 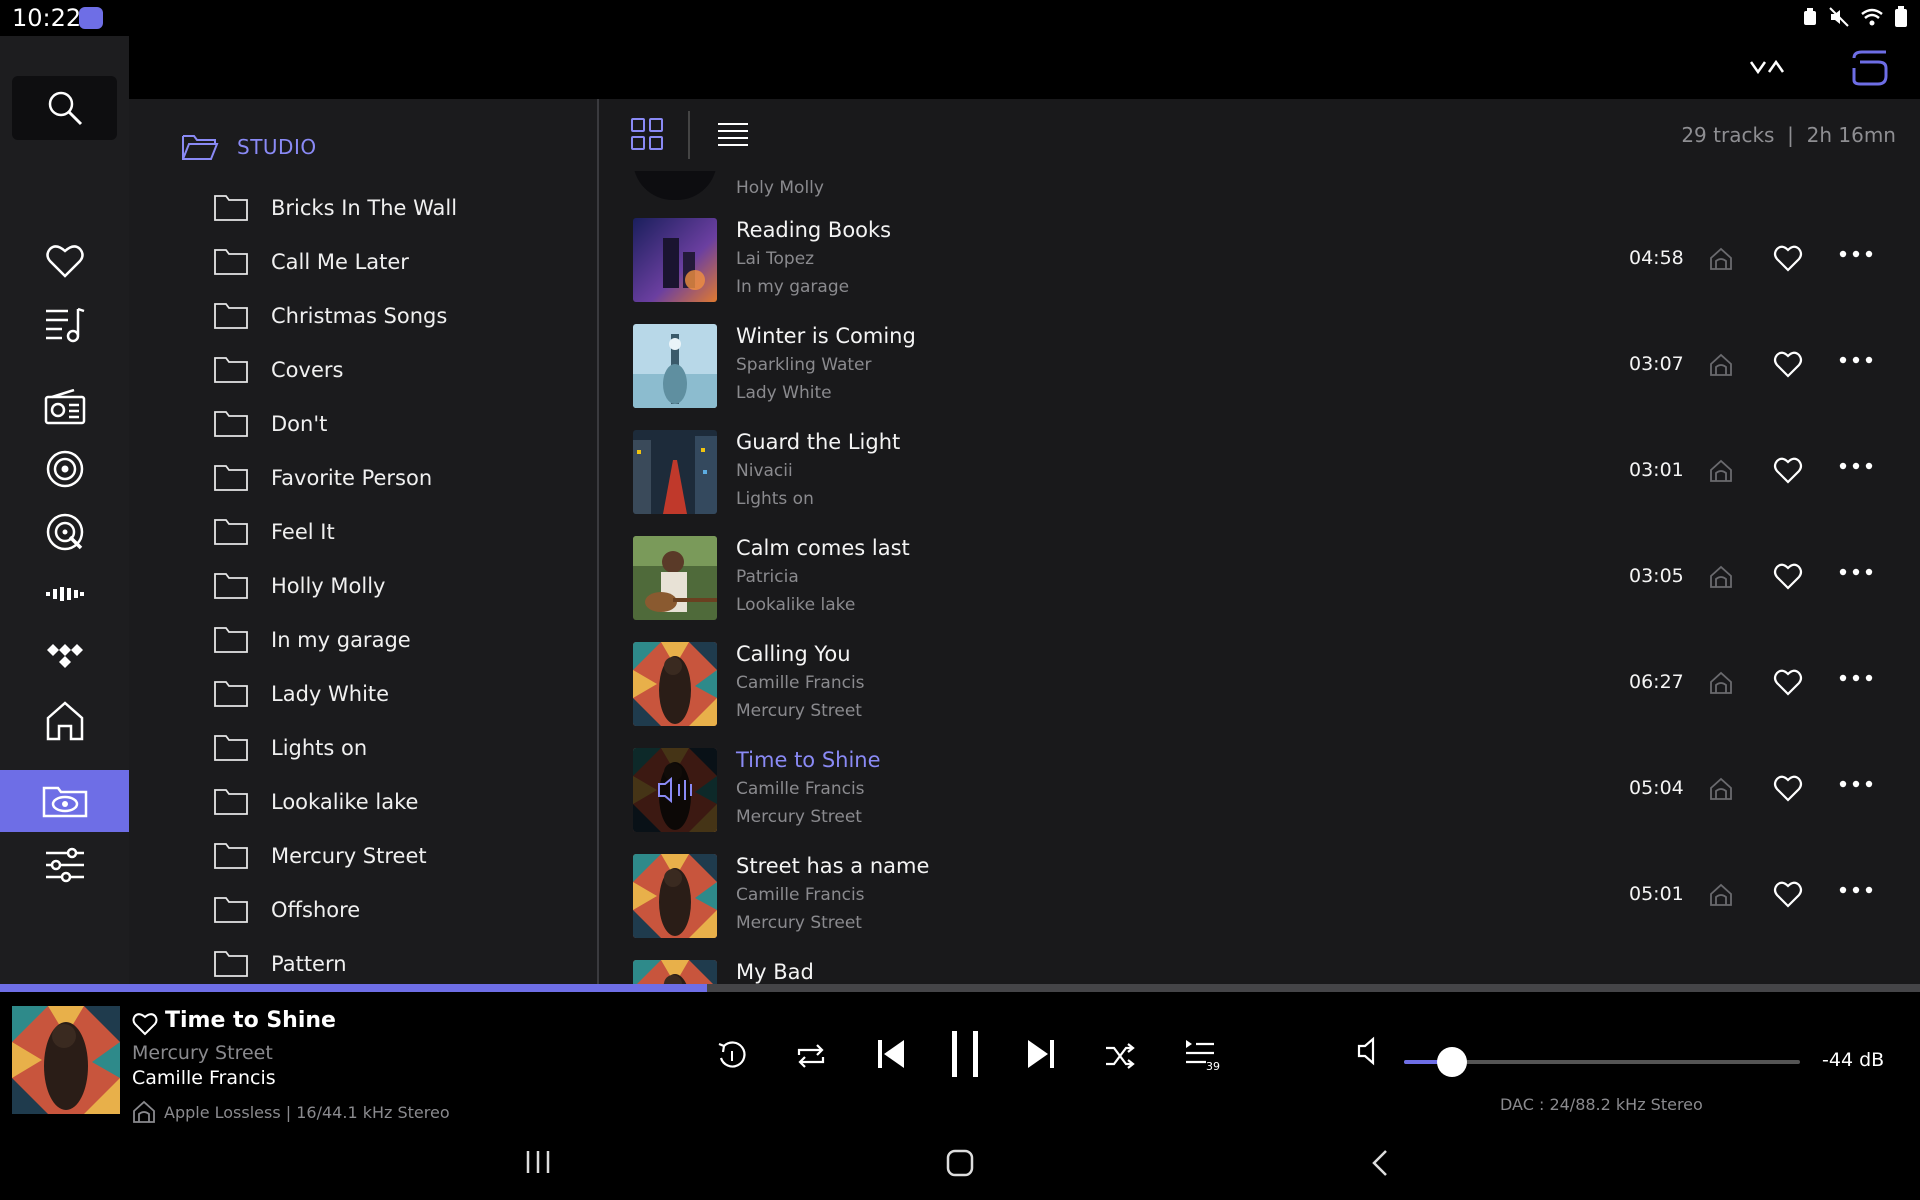 I want to click on recent-apps-icon, so click(x=538, y=1162).